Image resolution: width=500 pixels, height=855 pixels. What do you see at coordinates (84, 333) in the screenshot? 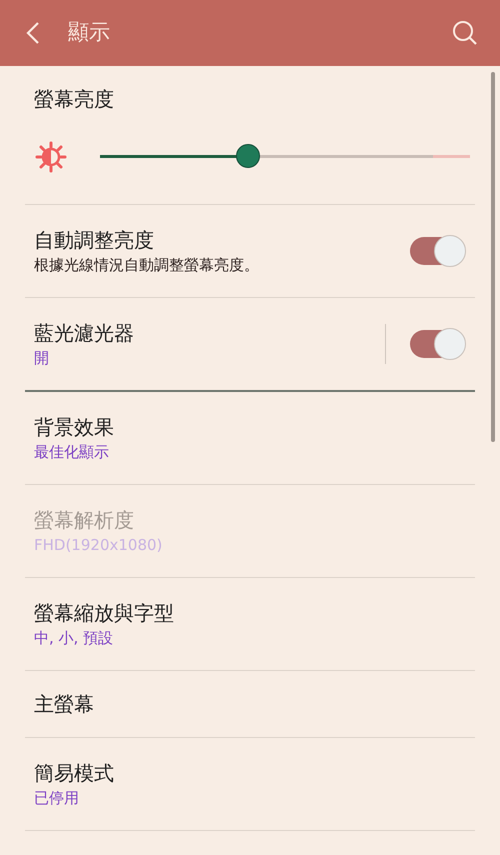
I see `setting-title: 藍光濾光器` at bounding box center [84, 333].